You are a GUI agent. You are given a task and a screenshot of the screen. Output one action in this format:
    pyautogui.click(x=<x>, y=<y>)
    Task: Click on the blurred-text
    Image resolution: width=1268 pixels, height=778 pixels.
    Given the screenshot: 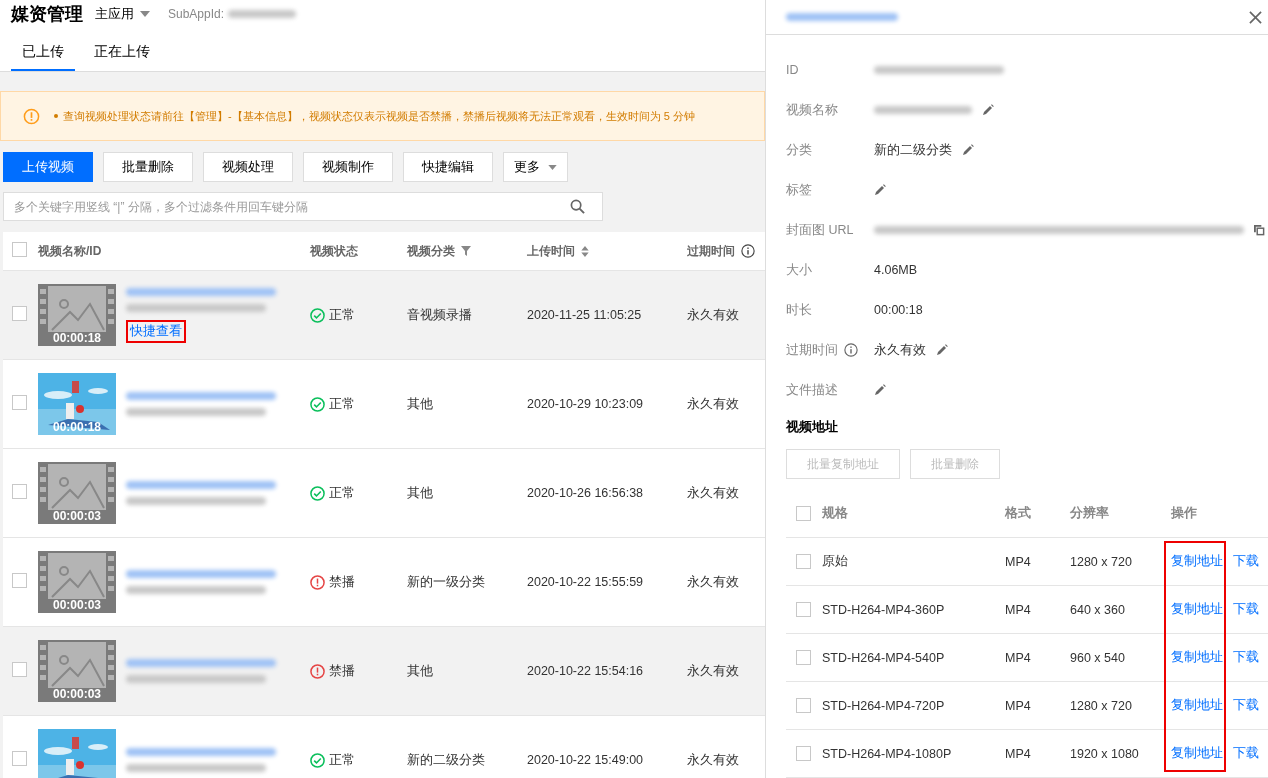 What is the action you would take?
    pyautogui.click(x=262, y=14)
    